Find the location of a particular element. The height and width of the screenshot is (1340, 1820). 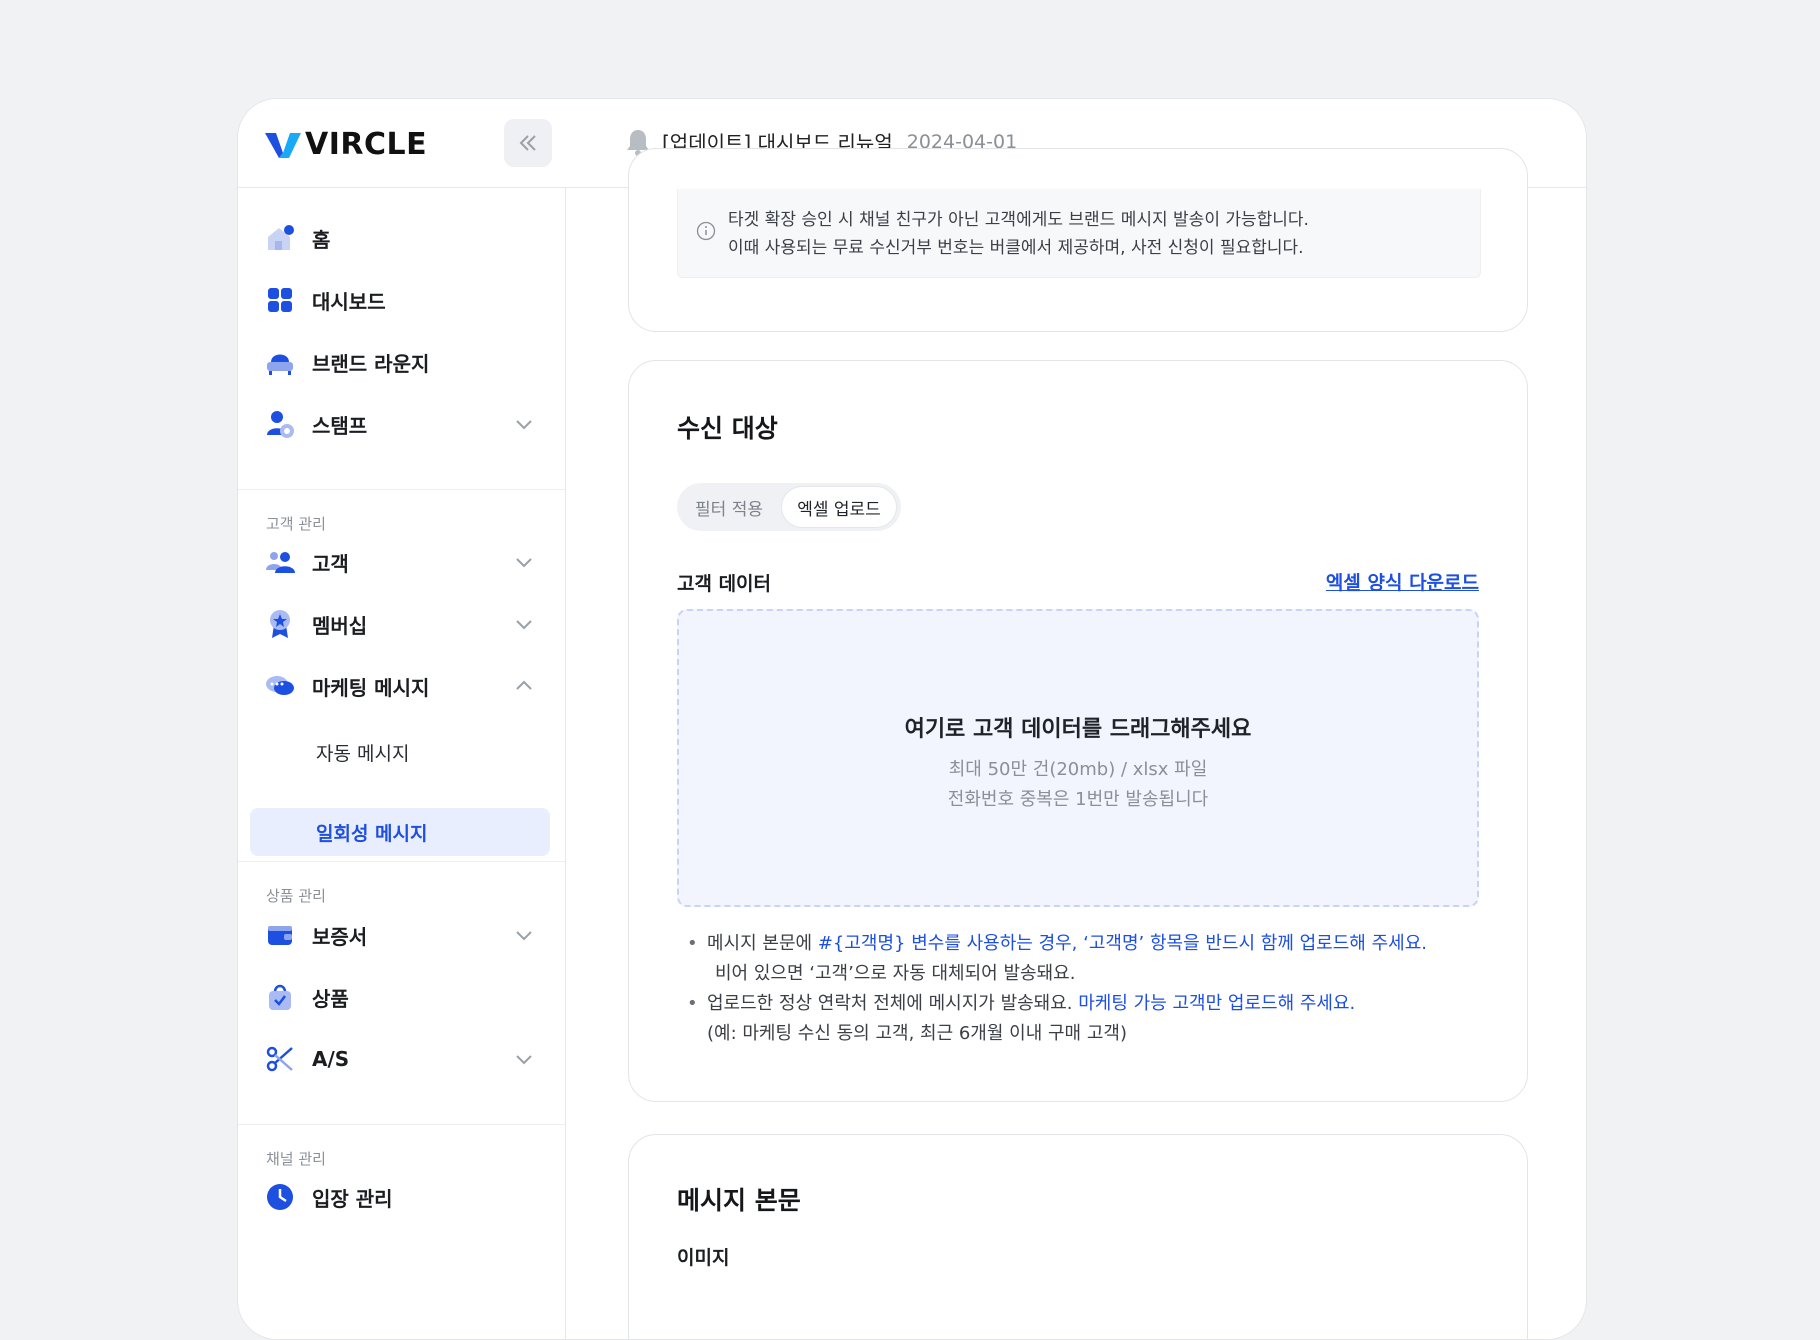

vircle-logo-icon is located at coordinates (283, 145).